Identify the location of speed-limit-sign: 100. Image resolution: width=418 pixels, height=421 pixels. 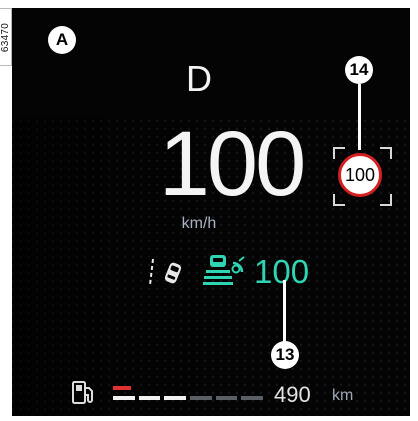
(360, 175).